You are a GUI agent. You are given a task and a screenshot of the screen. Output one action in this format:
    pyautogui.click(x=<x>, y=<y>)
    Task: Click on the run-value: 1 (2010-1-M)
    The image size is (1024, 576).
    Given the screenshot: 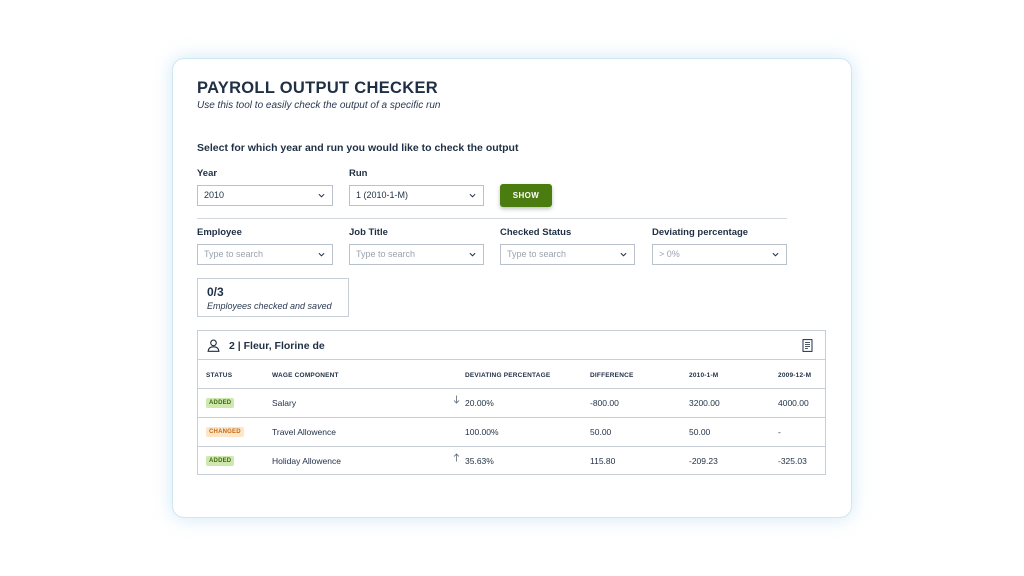 What is the action you would take?
    pyautogui.click(x=382, y=195)
    